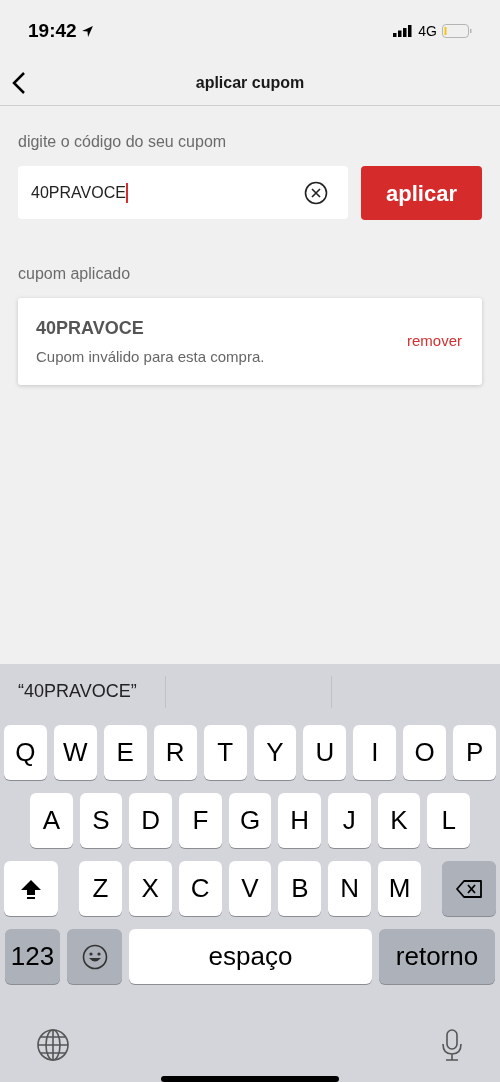 This screenshot has height=1082, width=500. Describe the element at coordinates (475, 752) in the screenshot. I see `key: P` at that location.